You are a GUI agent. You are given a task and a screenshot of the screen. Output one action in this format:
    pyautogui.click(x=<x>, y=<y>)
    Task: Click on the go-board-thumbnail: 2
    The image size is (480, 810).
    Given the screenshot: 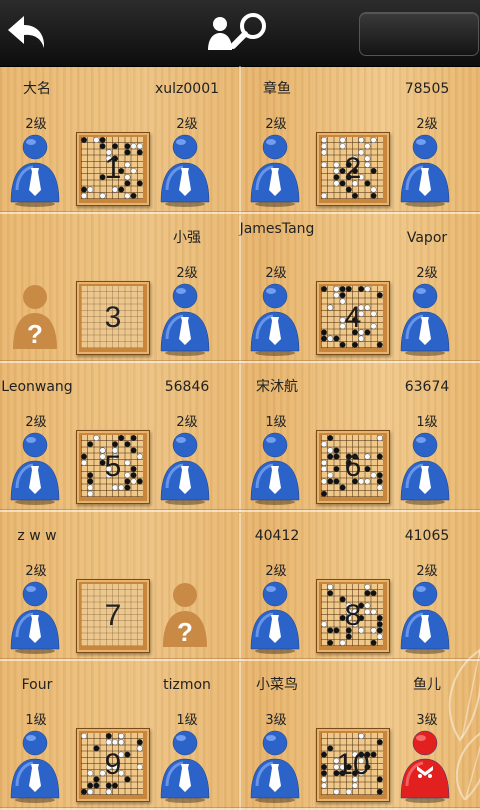 What is the action you would take?
    pyautogui.click(x=353, y=169)
    